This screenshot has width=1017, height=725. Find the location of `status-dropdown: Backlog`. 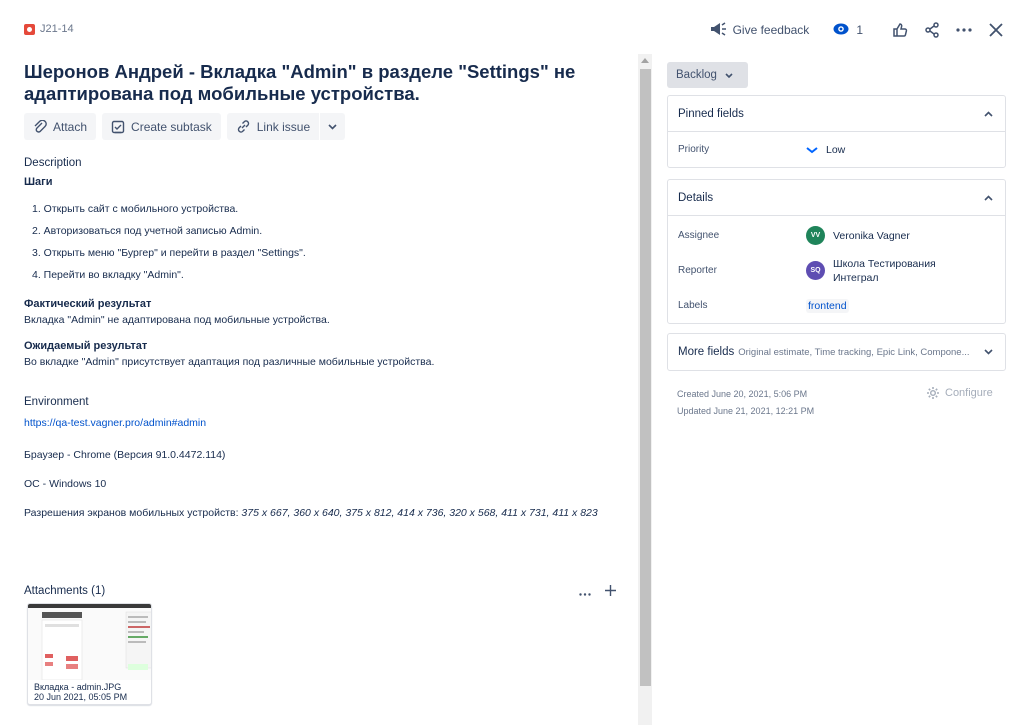

status-dropdown: Backlog is located at coordinates (707, 75).